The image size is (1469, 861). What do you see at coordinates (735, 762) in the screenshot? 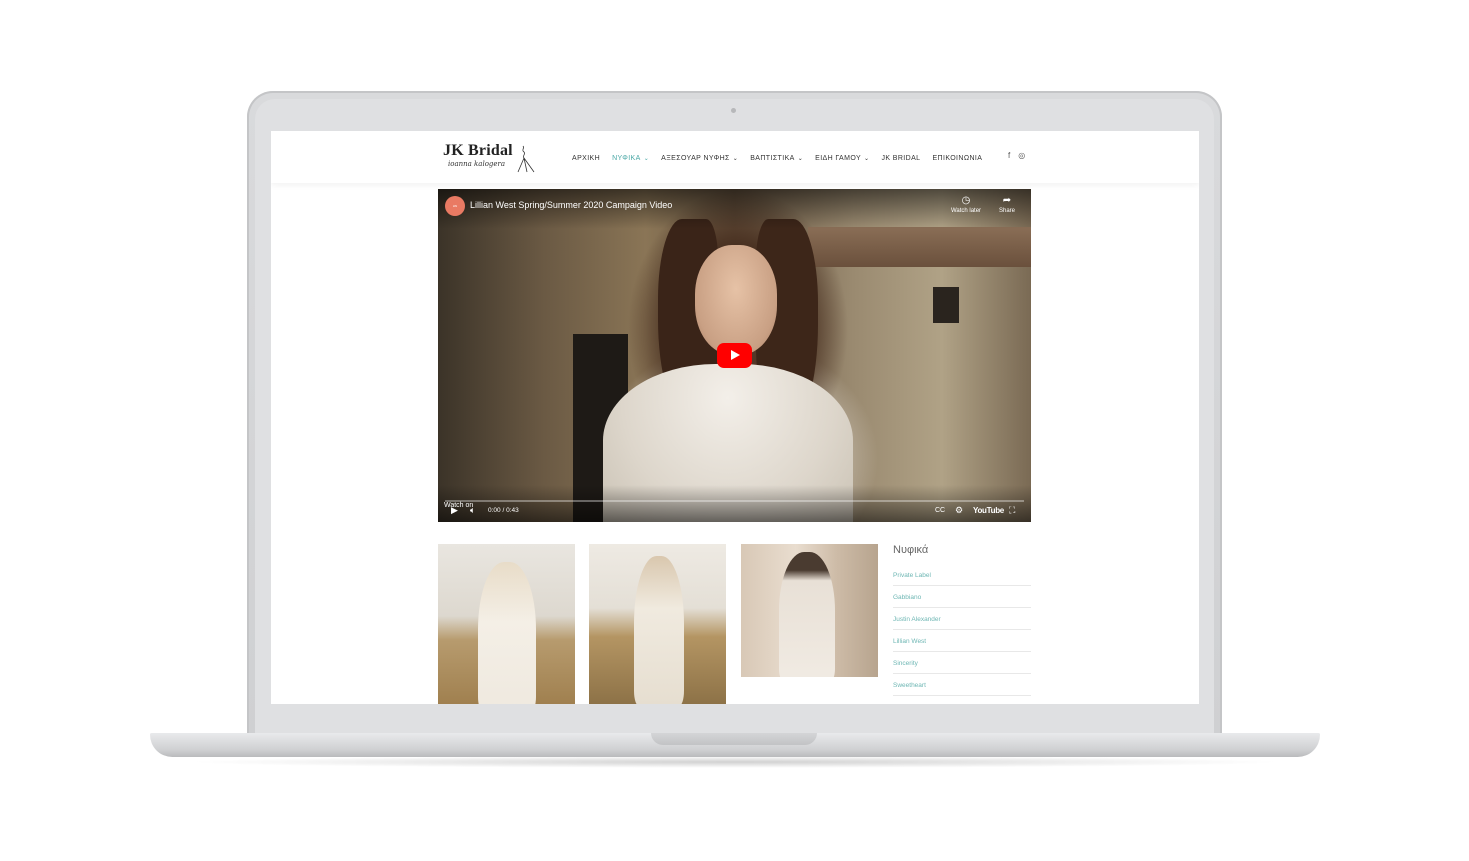
I see `laptop-shadow` at bounding box center [735, 762].